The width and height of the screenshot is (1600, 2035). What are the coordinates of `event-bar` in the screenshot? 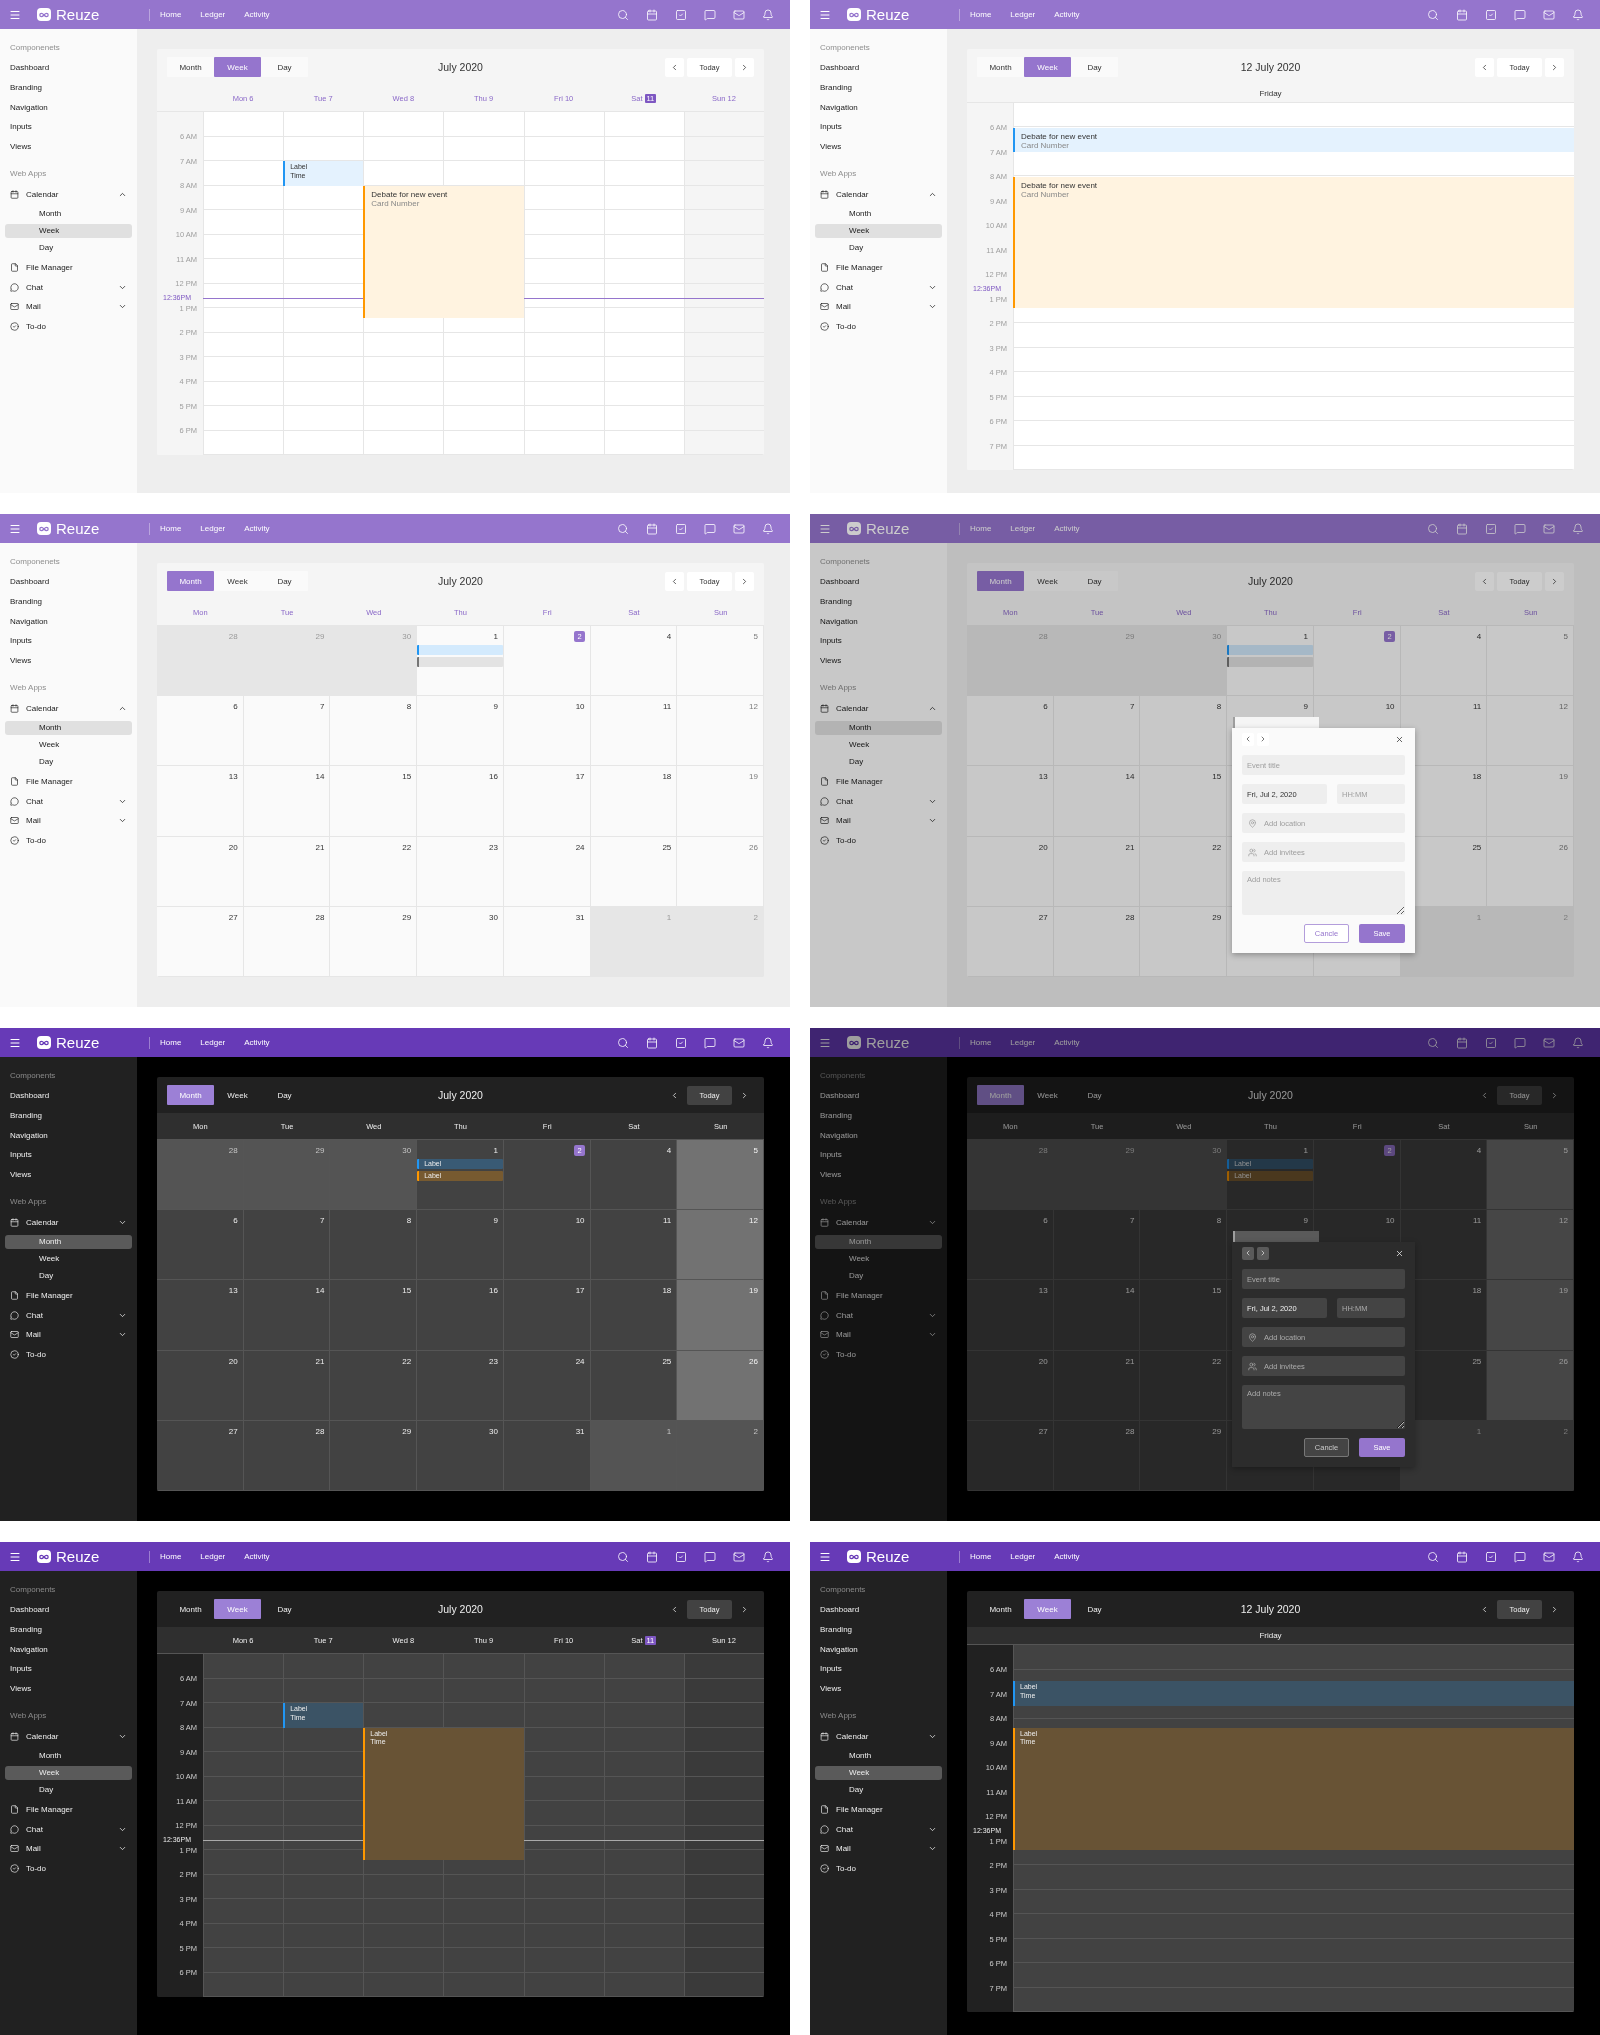 It's located at (460, 650).